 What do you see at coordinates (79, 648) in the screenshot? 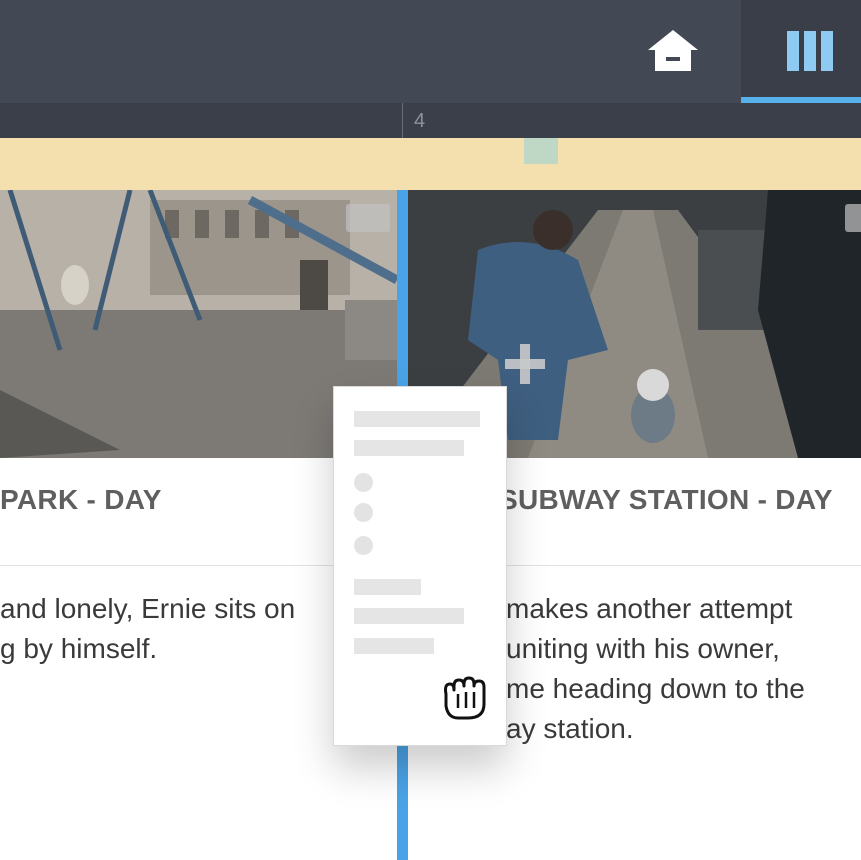
I see `description-line: g by himself.` at bounding box center [79, 648].